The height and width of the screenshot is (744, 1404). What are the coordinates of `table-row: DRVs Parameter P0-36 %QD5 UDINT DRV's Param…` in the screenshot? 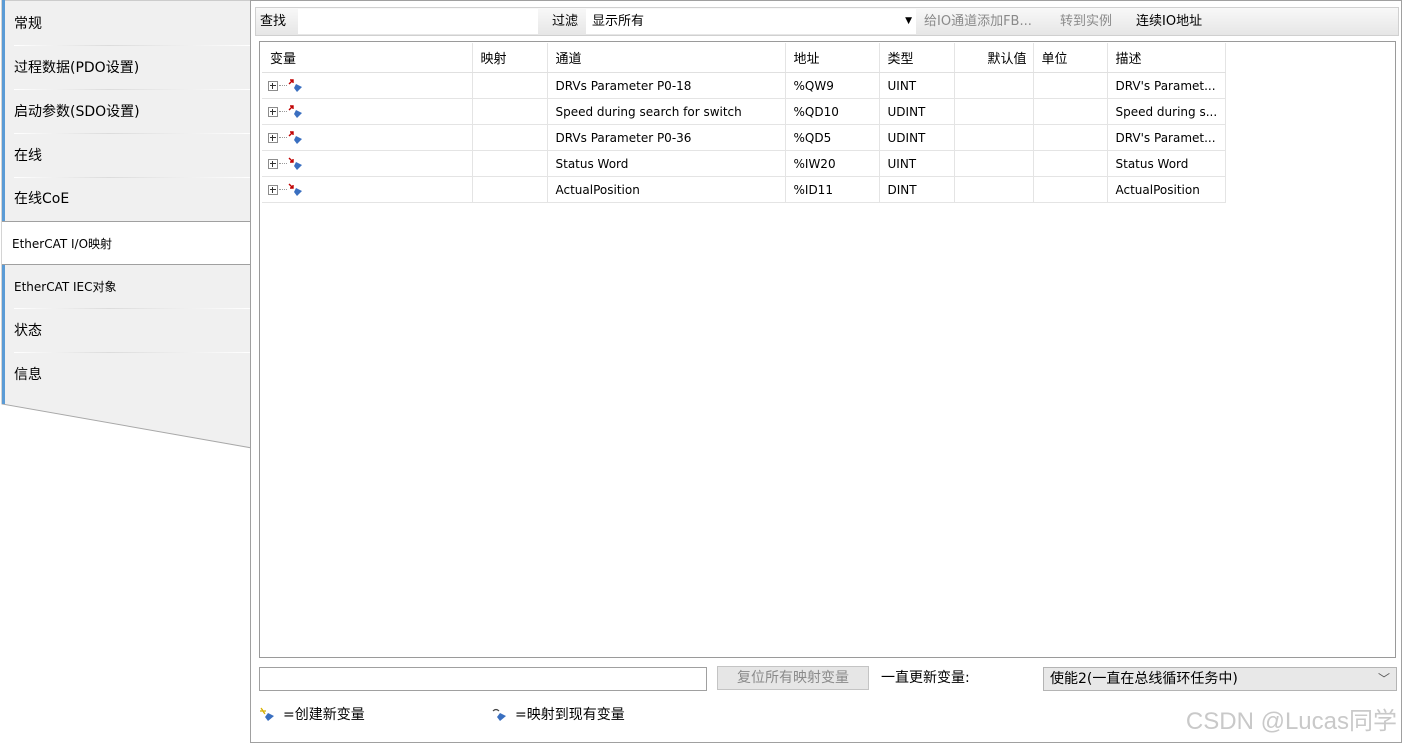 It's located at (744, 137).